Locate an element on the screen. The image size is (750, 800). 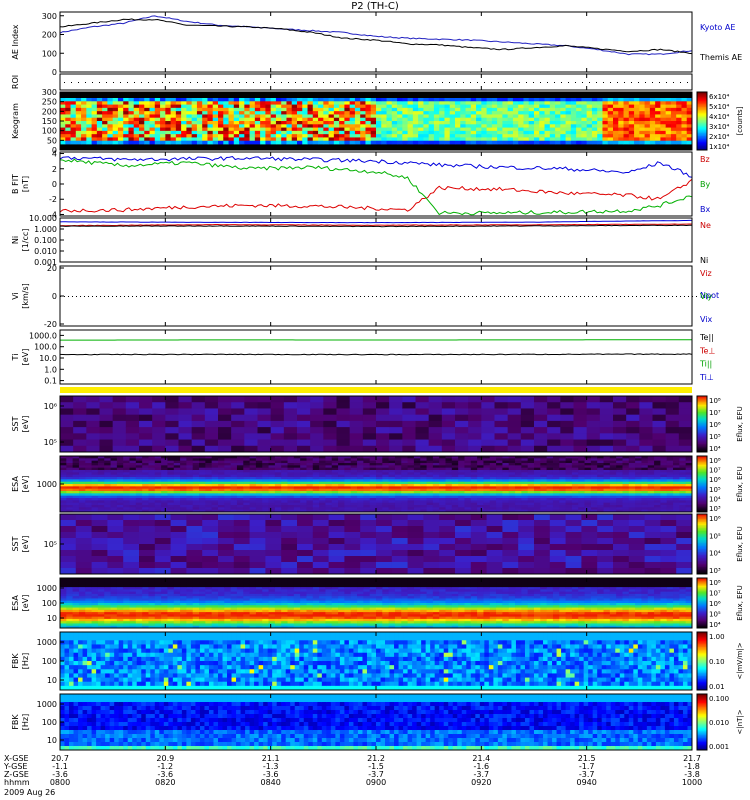
mode-bar is located at coordinates (376, 390).